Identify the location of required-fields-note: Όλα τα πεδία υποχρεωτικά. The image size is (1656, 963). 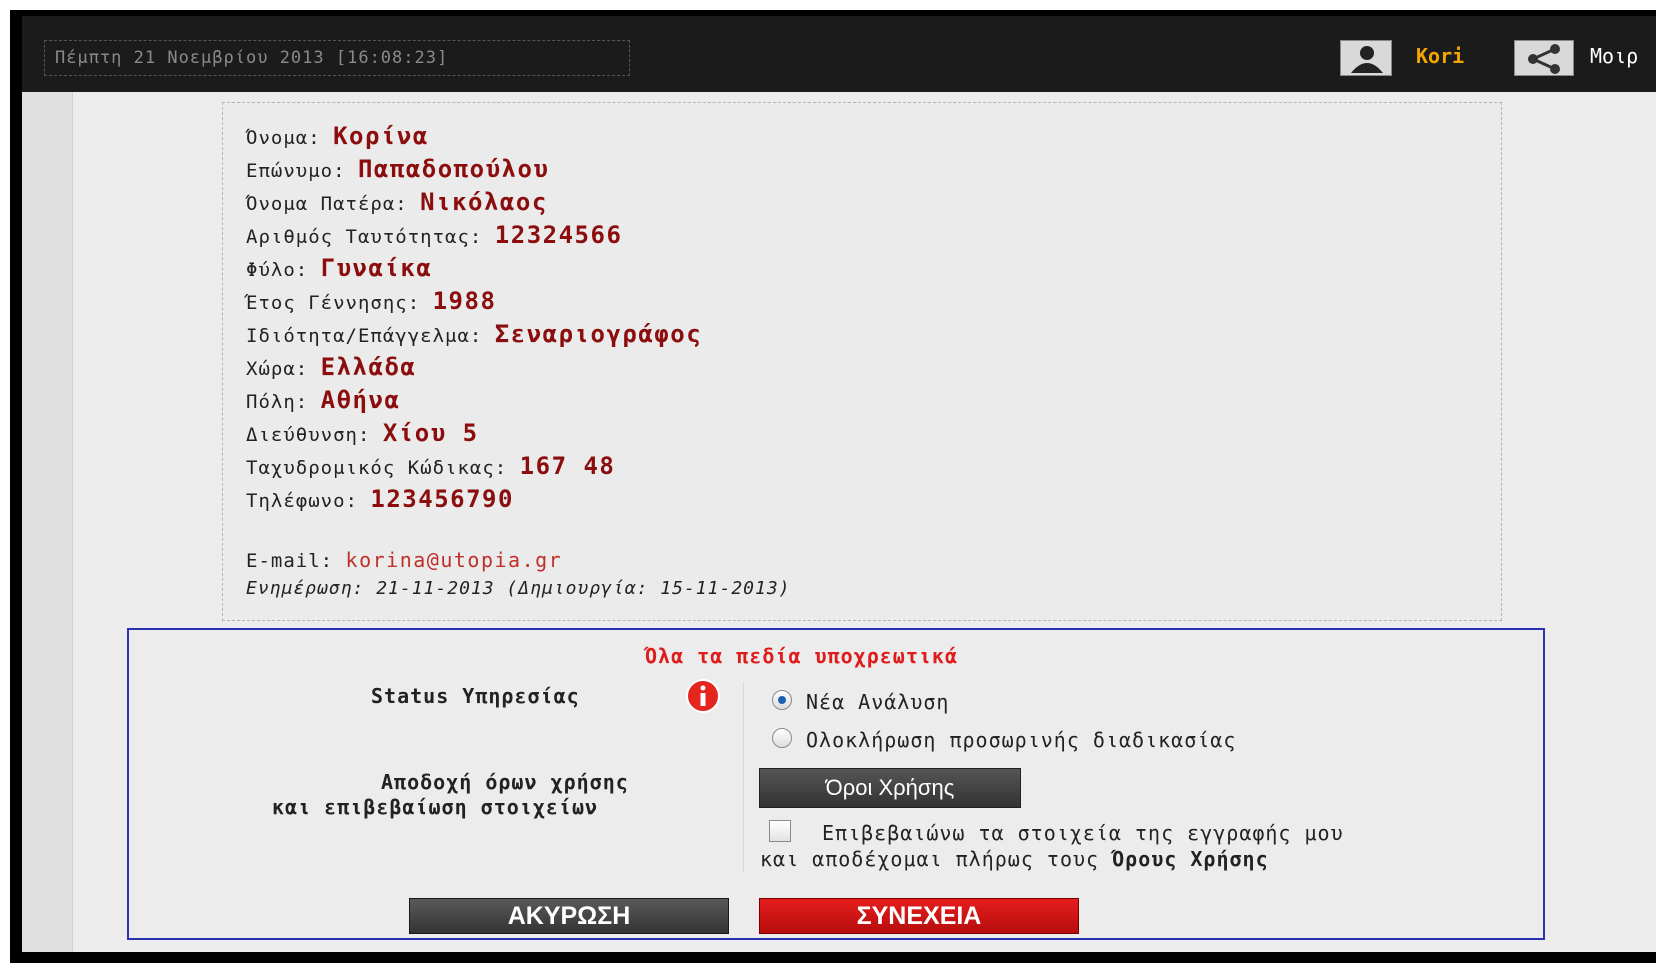
(801, 656).